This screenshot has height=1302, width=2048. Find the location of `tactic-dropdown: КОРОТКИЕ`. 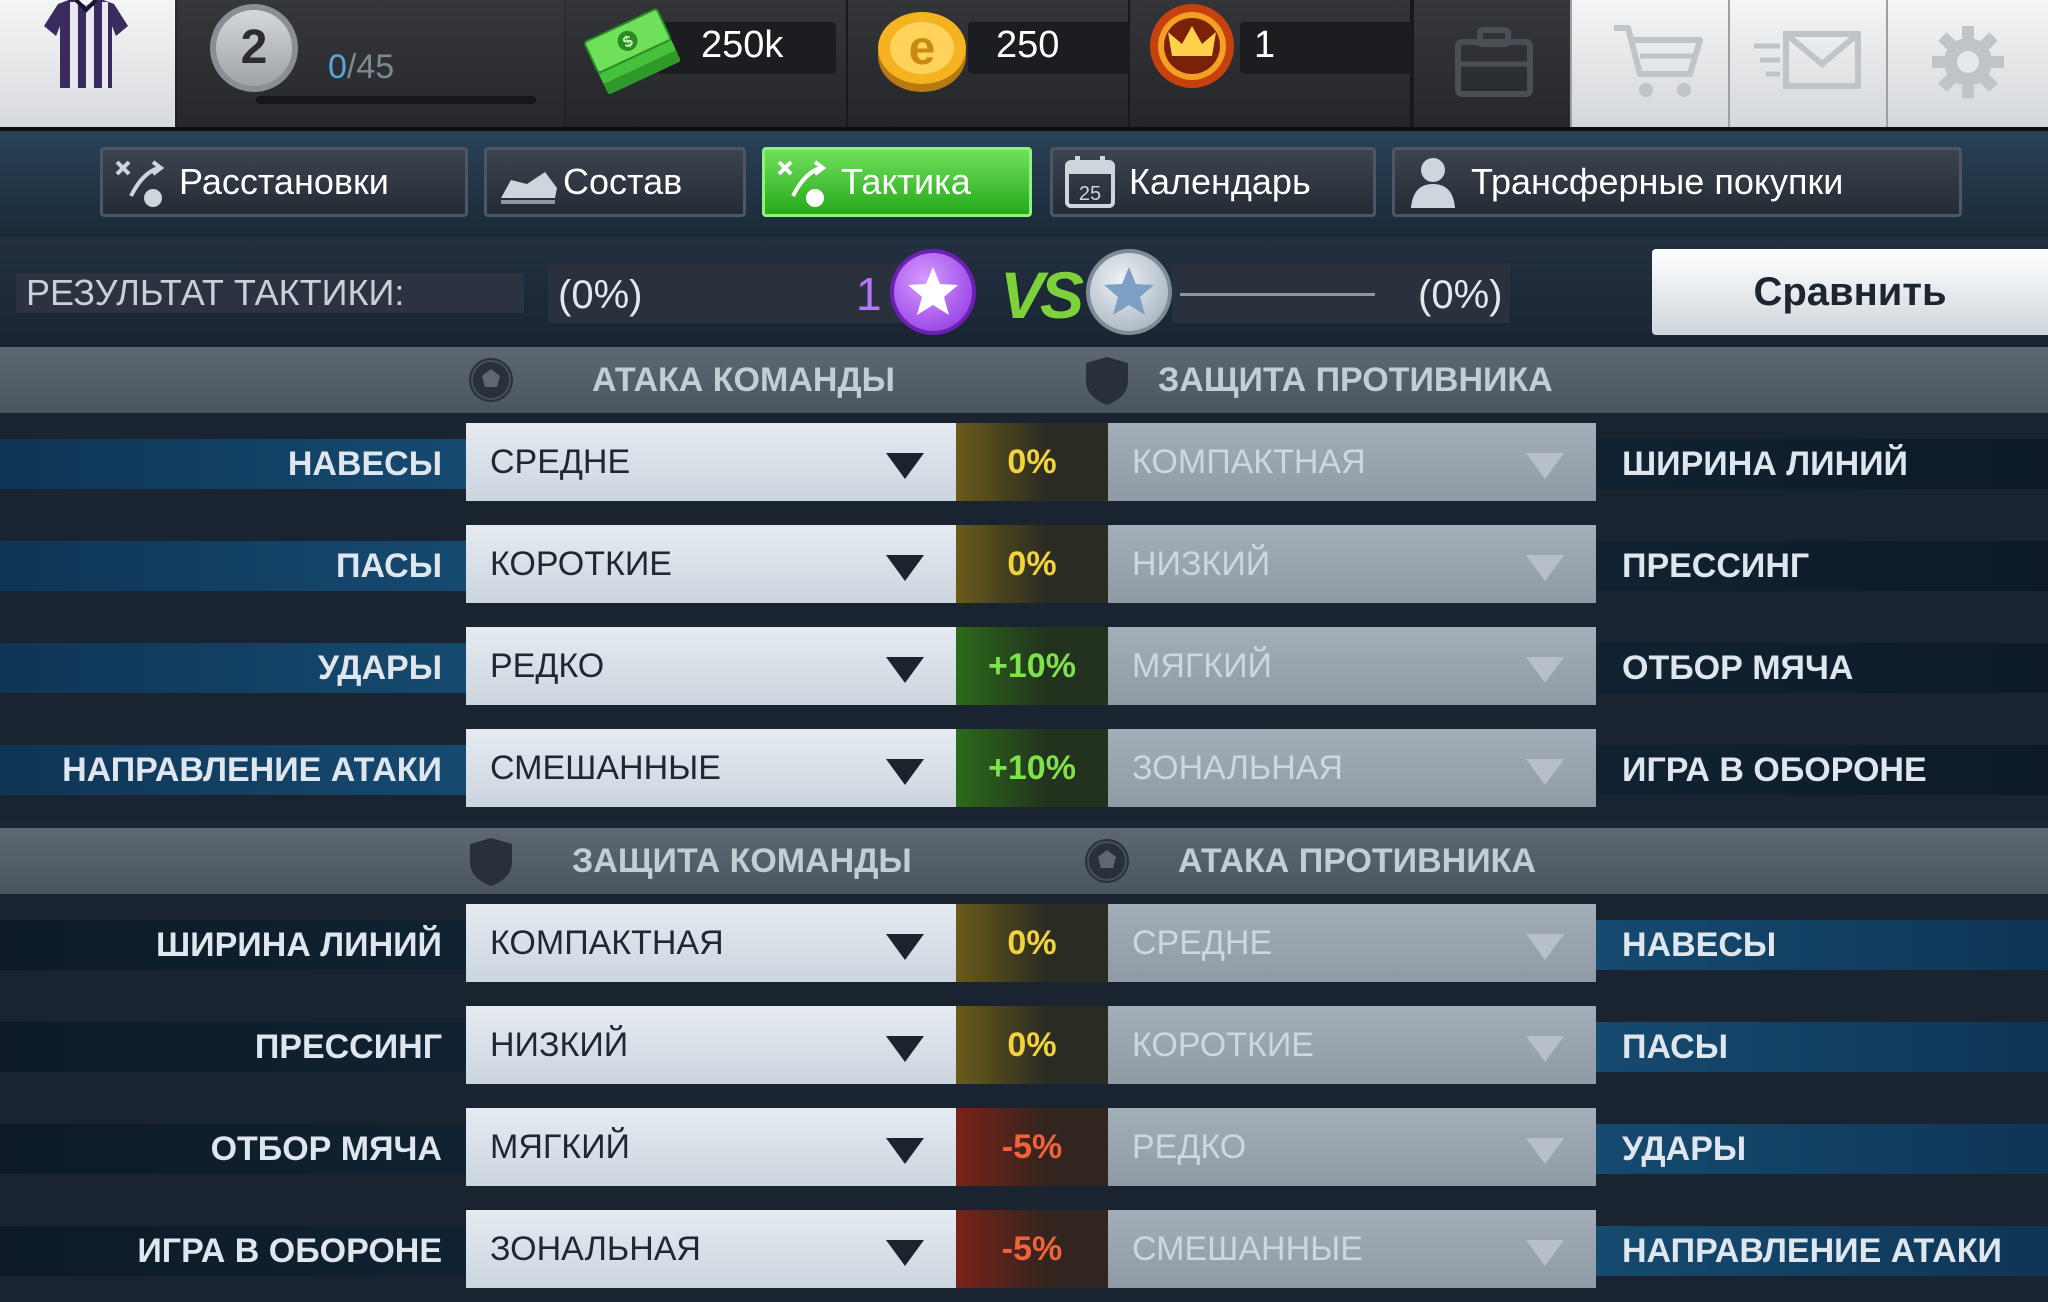

tactic-dropdown: КОРОТКИЕ is located at coordinates (711, 564).